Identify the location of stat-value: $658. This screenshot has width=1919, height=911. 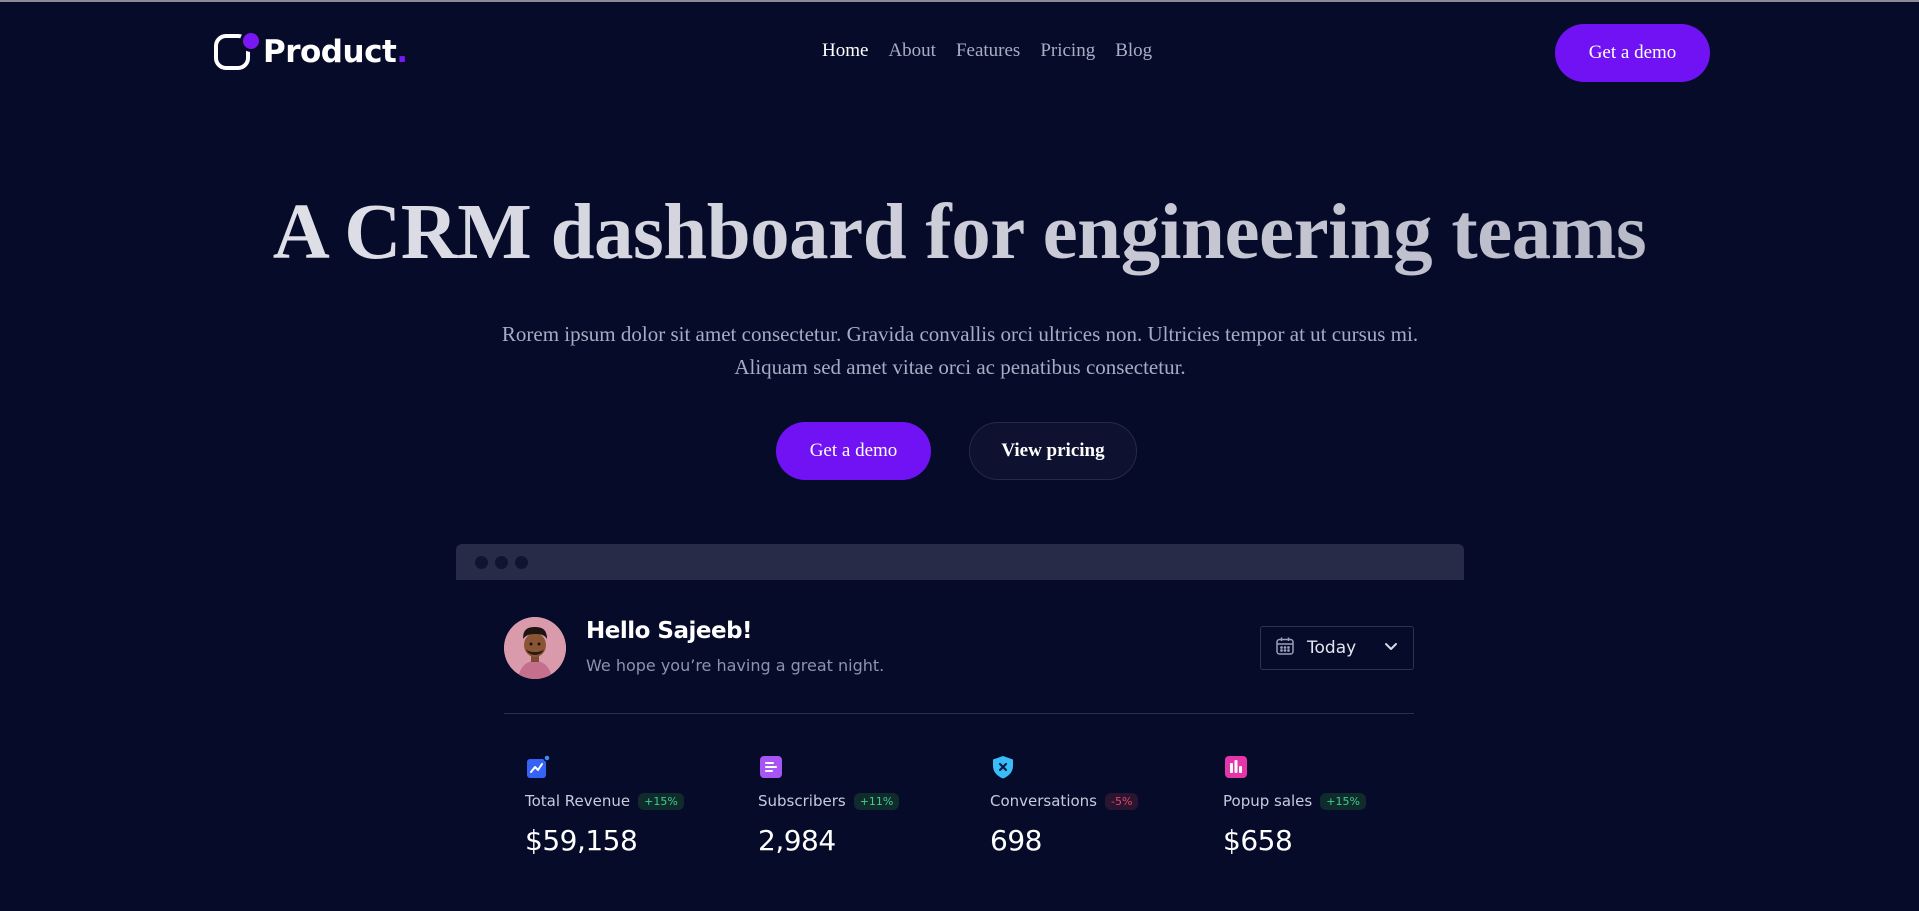
(1258, 840).